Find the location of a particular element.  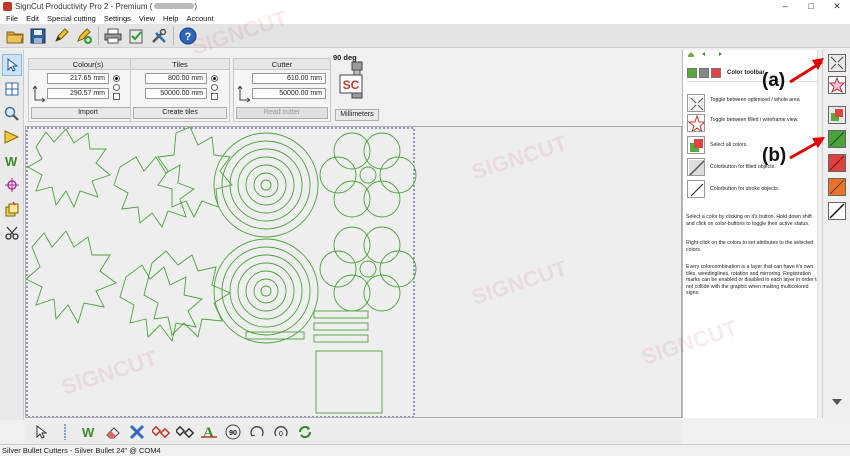

stroke-color-button-icon is located at coordinates (696, 189).